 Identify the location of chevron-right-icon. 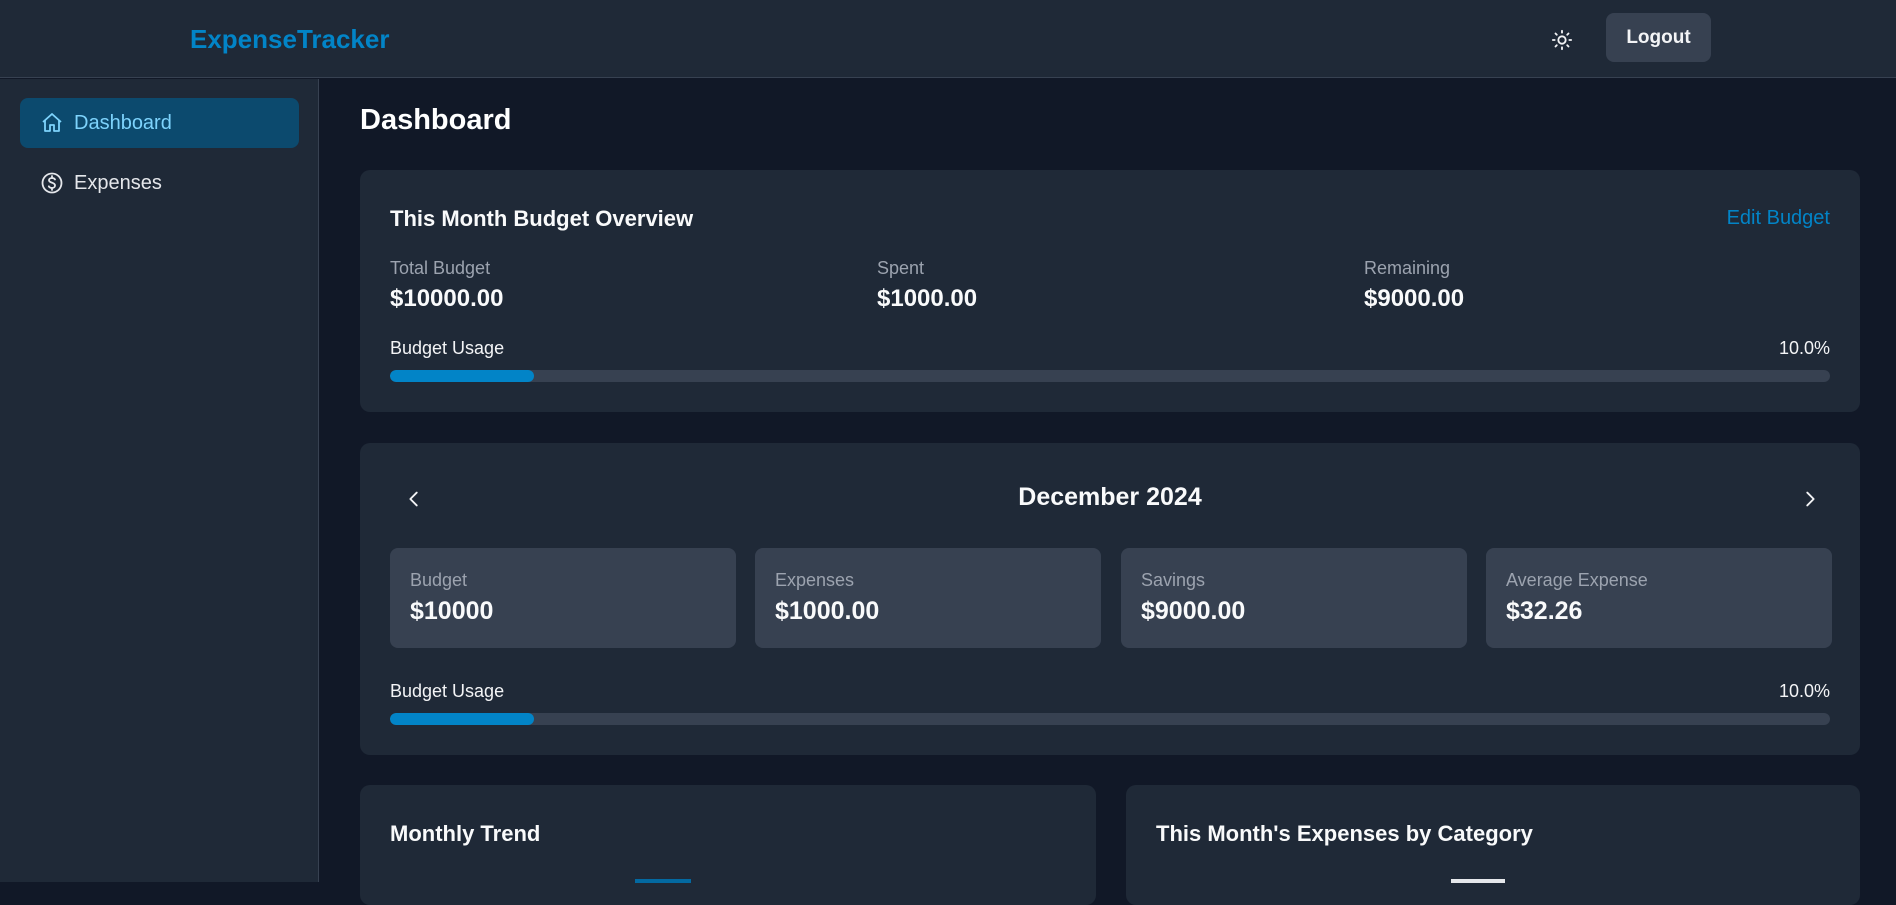
(1810, 499).